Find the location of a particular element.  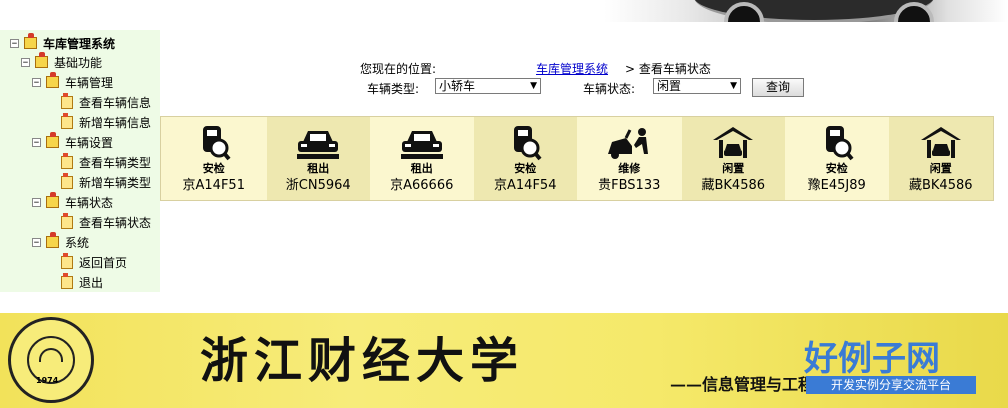

tree-link-label: 退出 is located at coordinates (91, 282).